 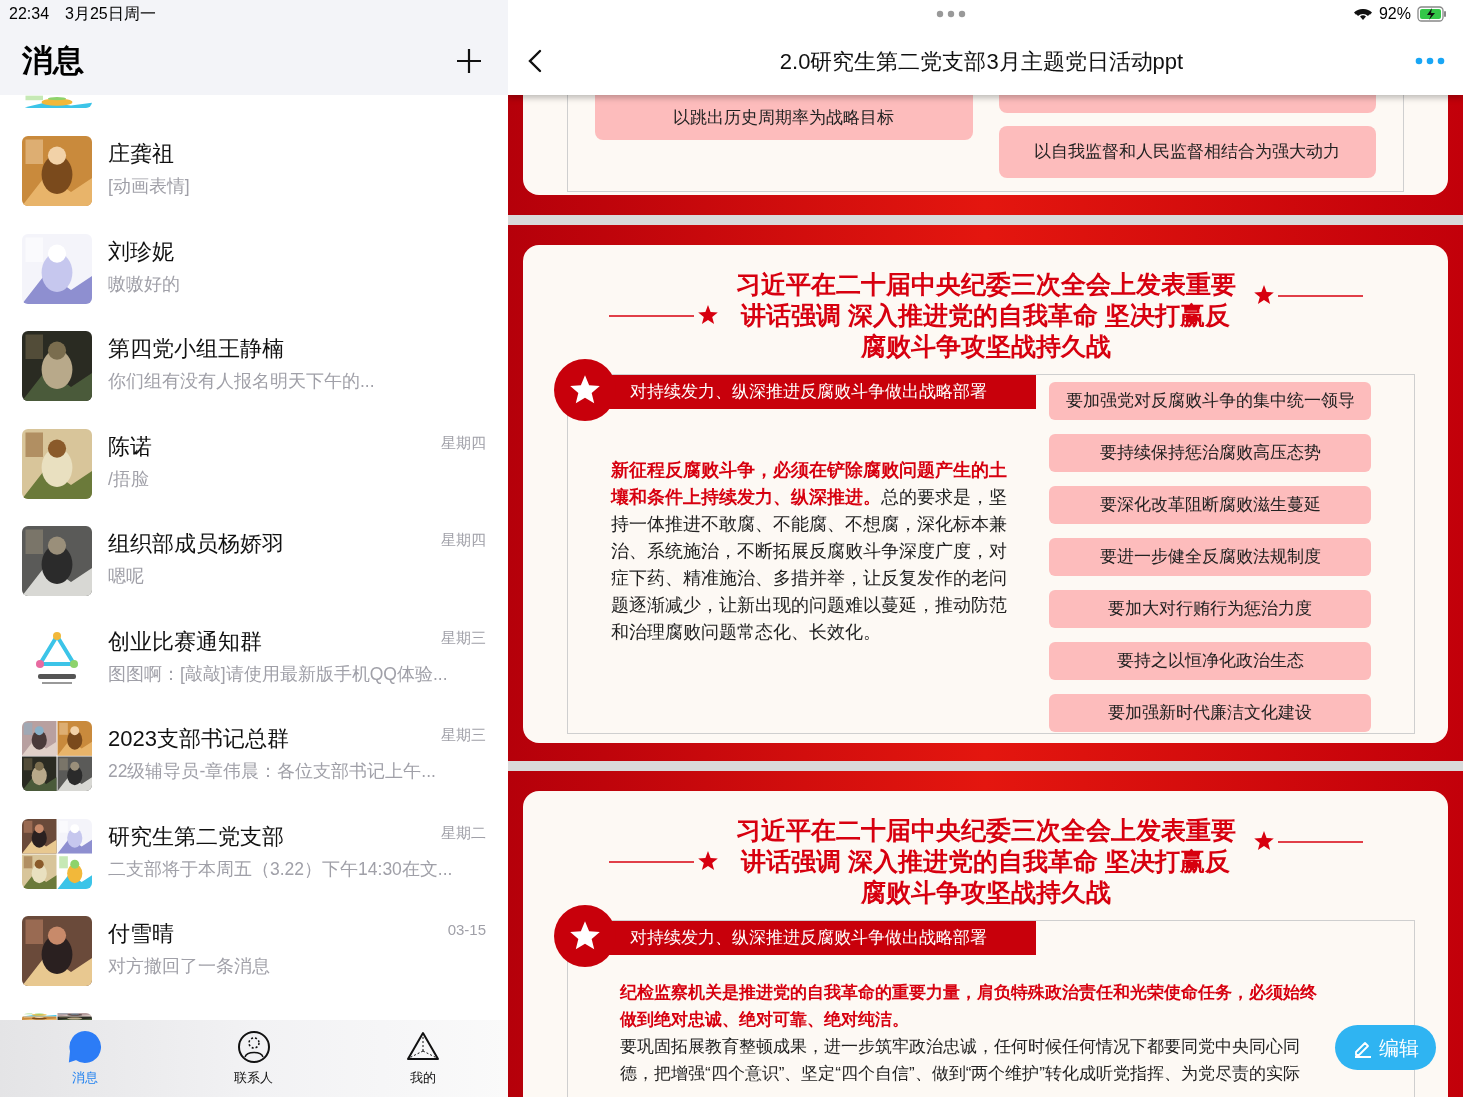 I want to click on contact-name: 刘珍妮, so click(x=141, y=251).